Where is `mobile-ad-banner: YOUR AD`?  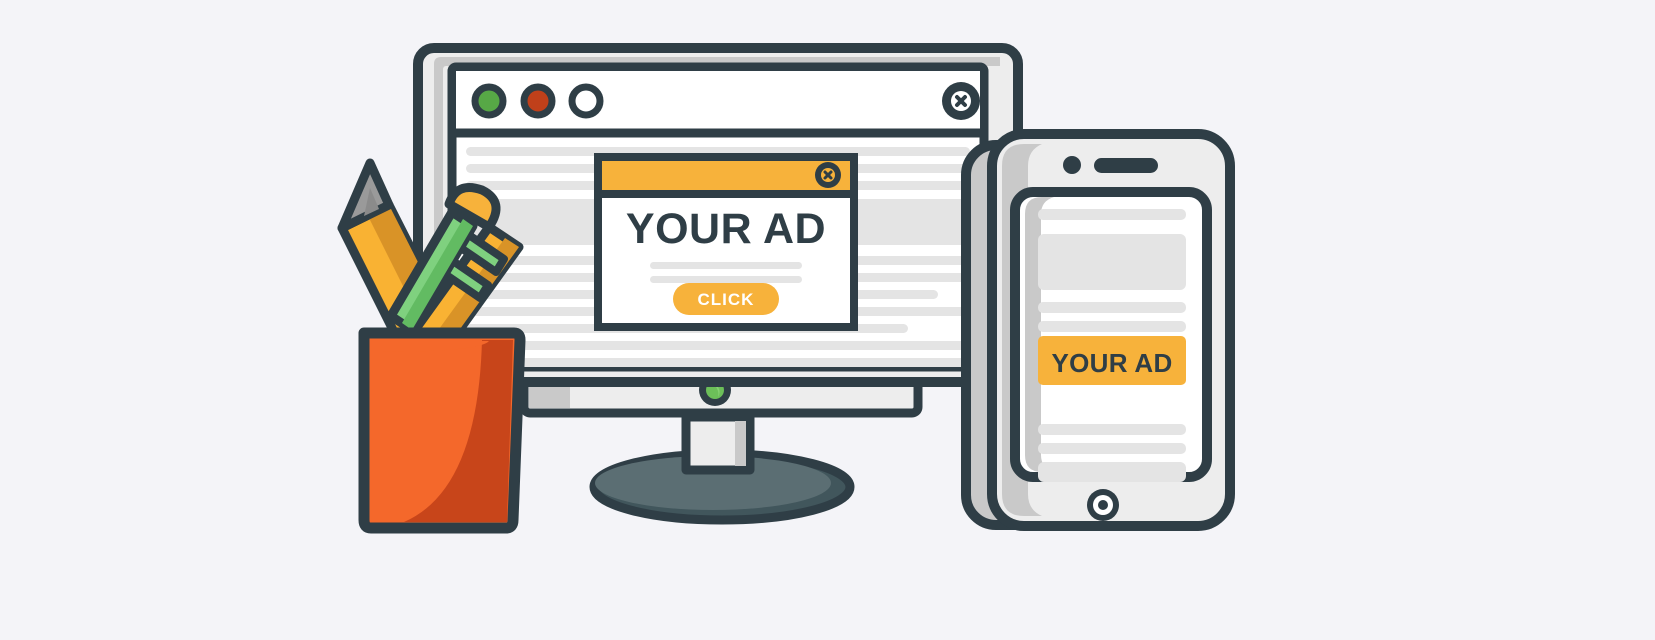 mobile-ad-banner: YOUR AD is located at coordinates (1112, 360).